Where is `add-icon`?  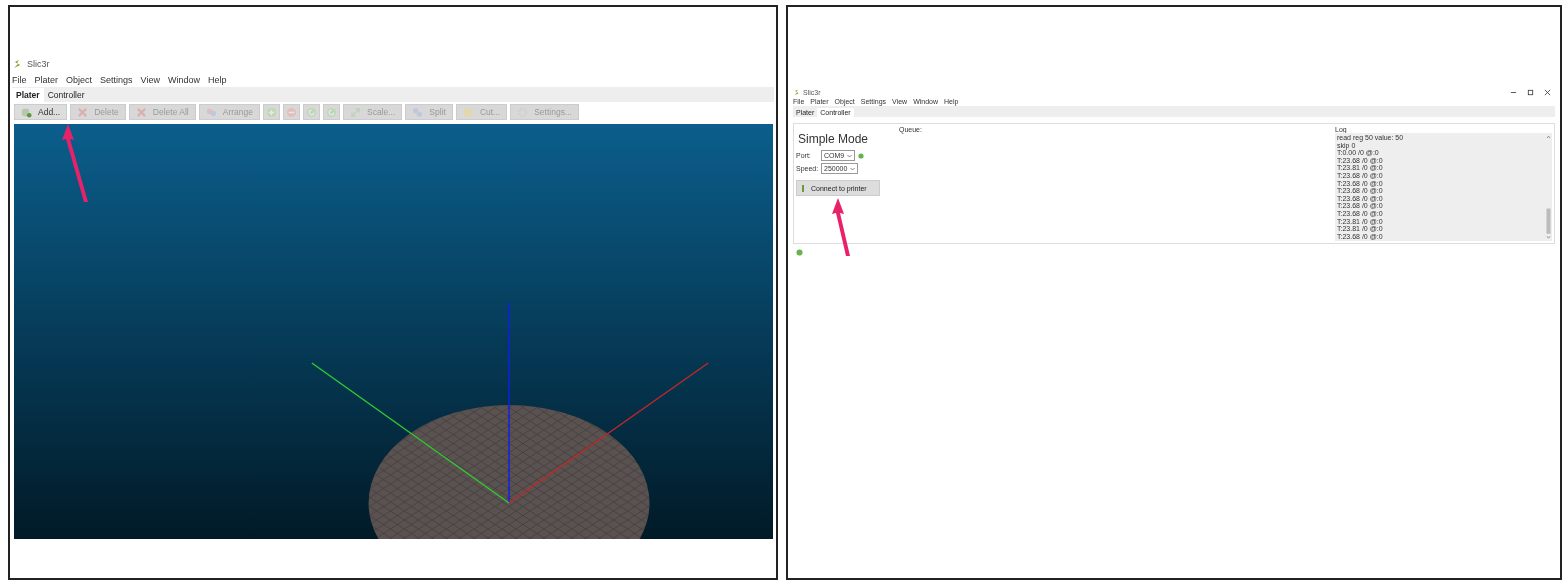
add-icon is located at coordinates (26, 112).